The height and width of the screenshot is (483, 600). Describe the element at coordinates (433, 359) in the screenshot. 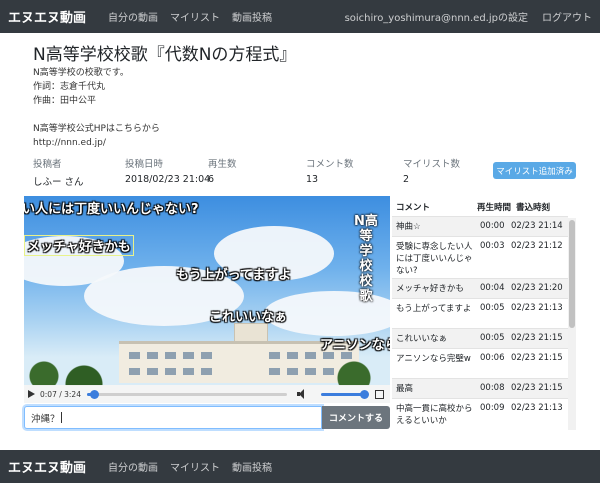

I see `comment-text: アニソンなら完璧w` at that location.